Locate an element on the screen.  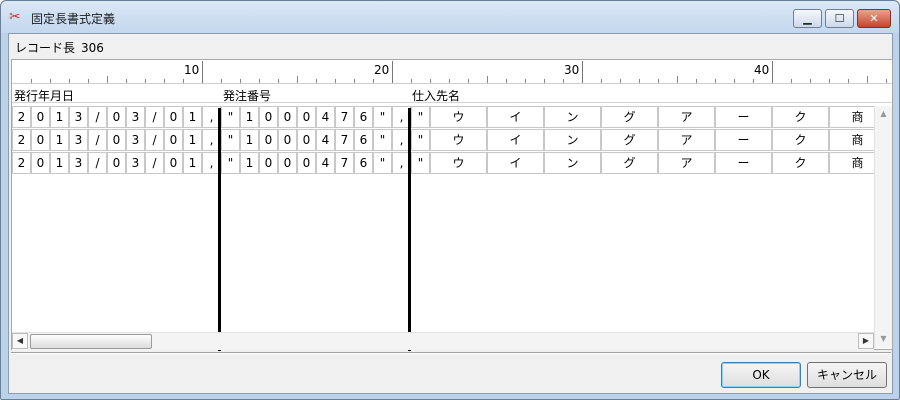
scroll-left-icon: ◀ is located at coordinates (20, 341).